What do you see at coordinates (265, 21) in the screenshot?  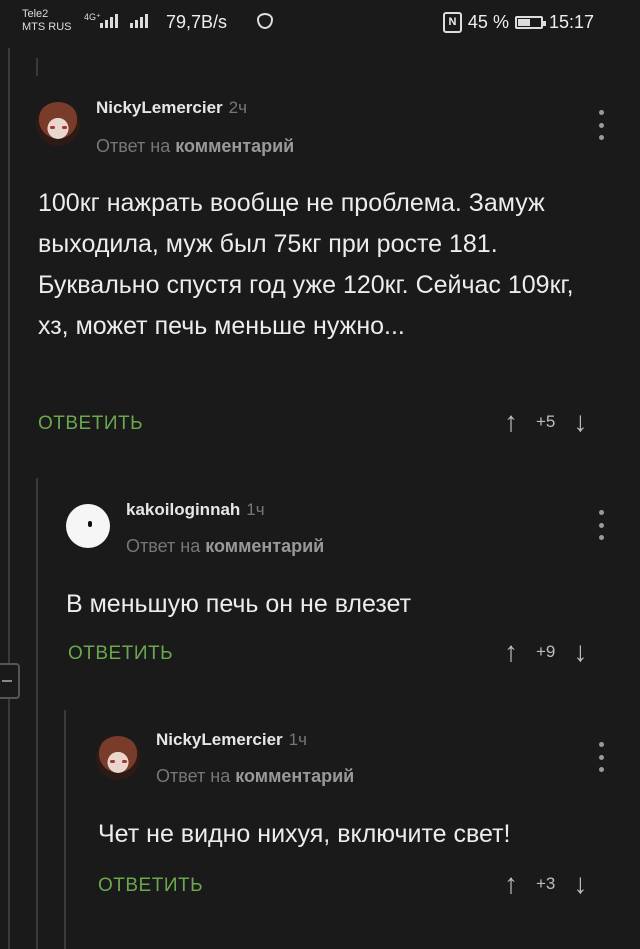 I see `vpn-icon` at bounding box center [265, 21].